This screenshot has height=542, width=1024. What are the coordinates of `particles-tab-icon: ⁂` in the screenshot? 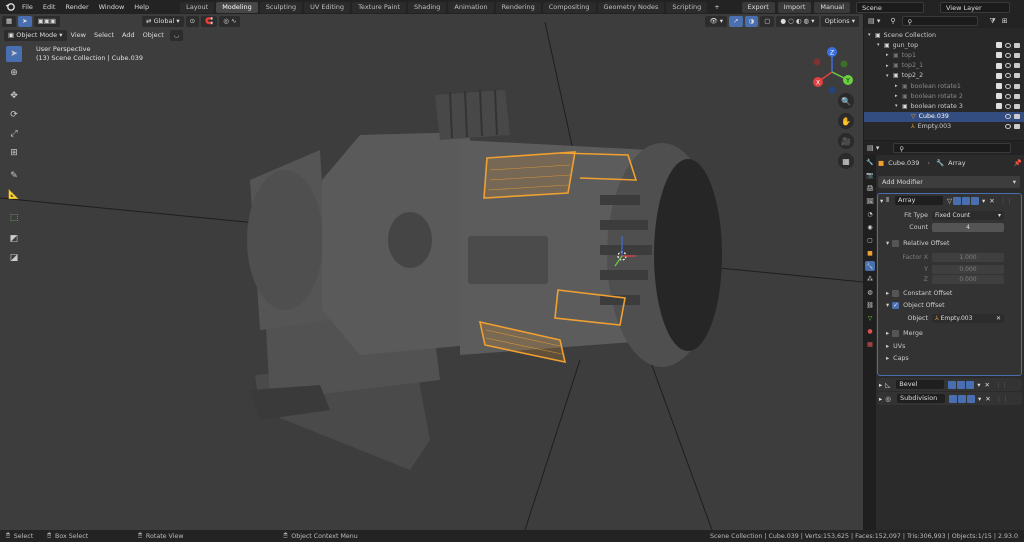 It's located at (870, 279).